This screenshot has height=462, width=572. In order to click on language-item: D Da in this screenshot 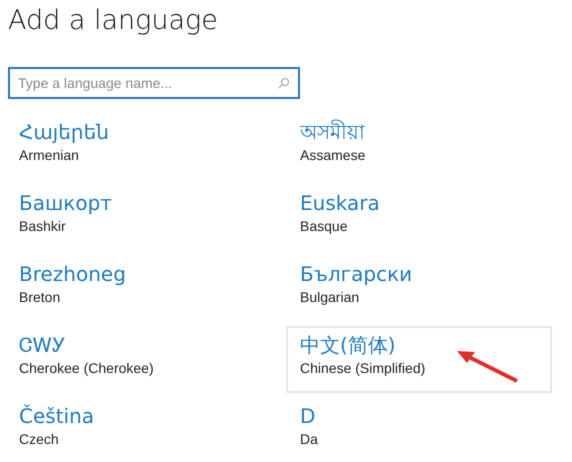, I will do `click(419, 429)`.